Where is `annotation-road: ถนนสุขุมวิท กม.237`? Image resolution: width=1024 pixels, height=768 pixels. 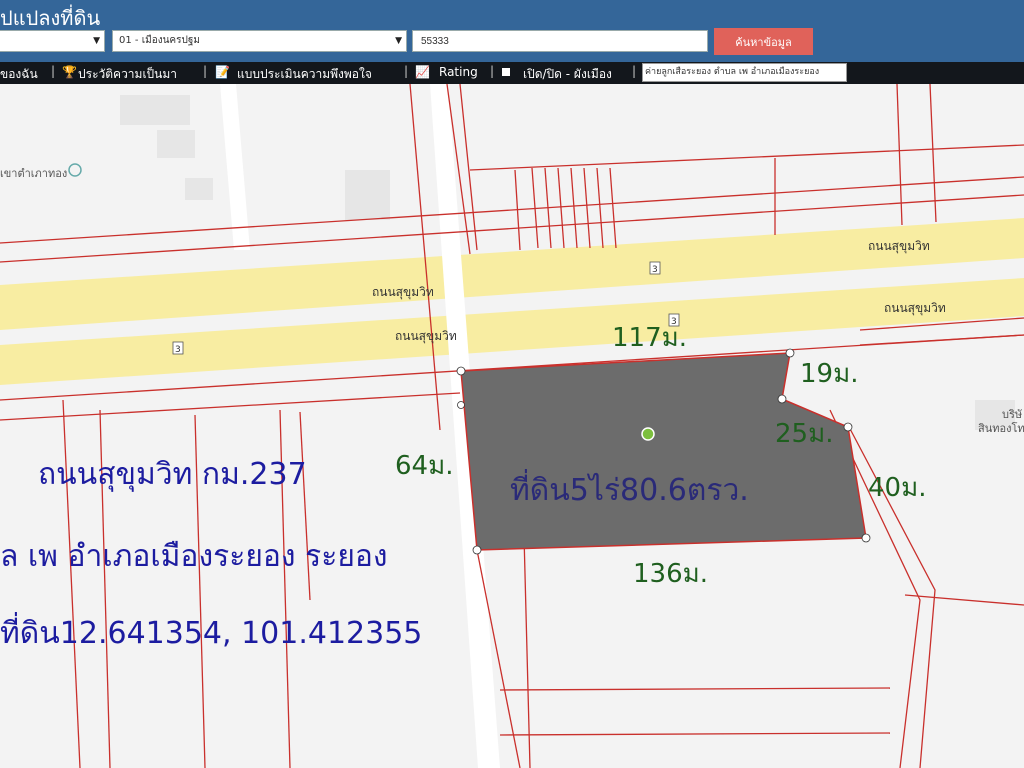
annotation-road: ถนนสุขุมวิท กม.237 is located at coordinates (172, 475).